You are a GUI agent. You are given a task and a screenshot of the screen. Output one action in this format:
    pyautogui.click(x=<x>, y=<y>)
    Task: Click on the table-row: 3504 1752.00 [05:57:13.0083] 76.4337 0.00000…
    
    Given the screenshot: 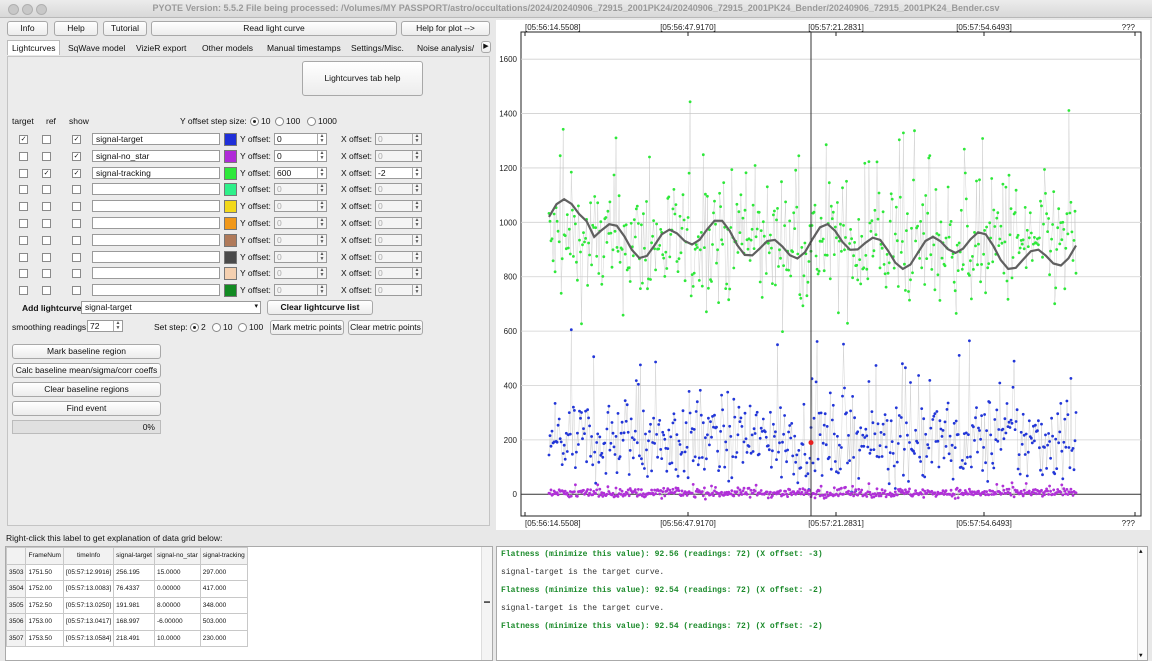 What is the action you would take?
    pyautogui.click(x=127, y=589)
    